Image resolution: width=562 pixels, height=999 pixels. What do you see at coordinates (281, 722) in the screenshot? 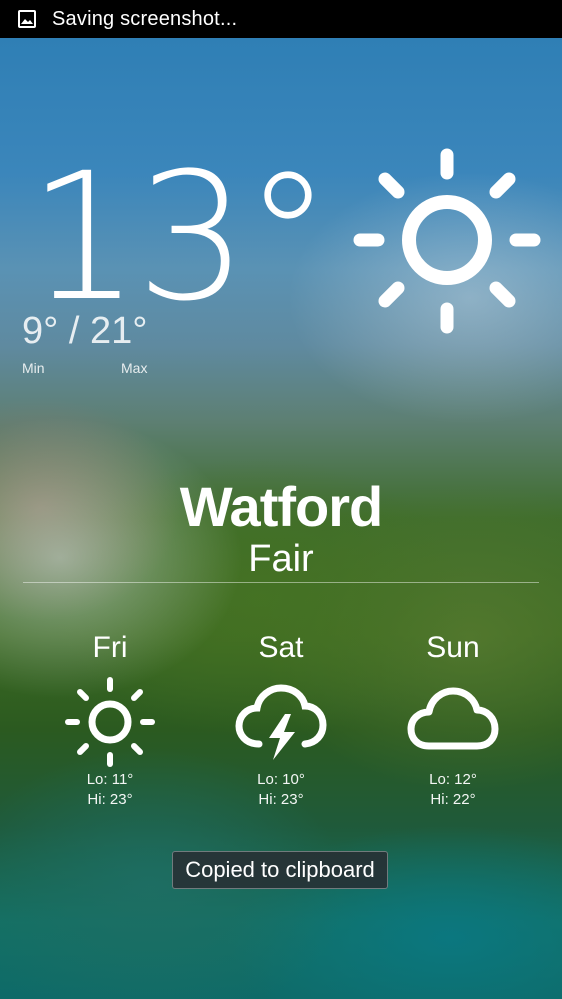
I see `thunderstorm-icon` at bounding box center [281, 722].